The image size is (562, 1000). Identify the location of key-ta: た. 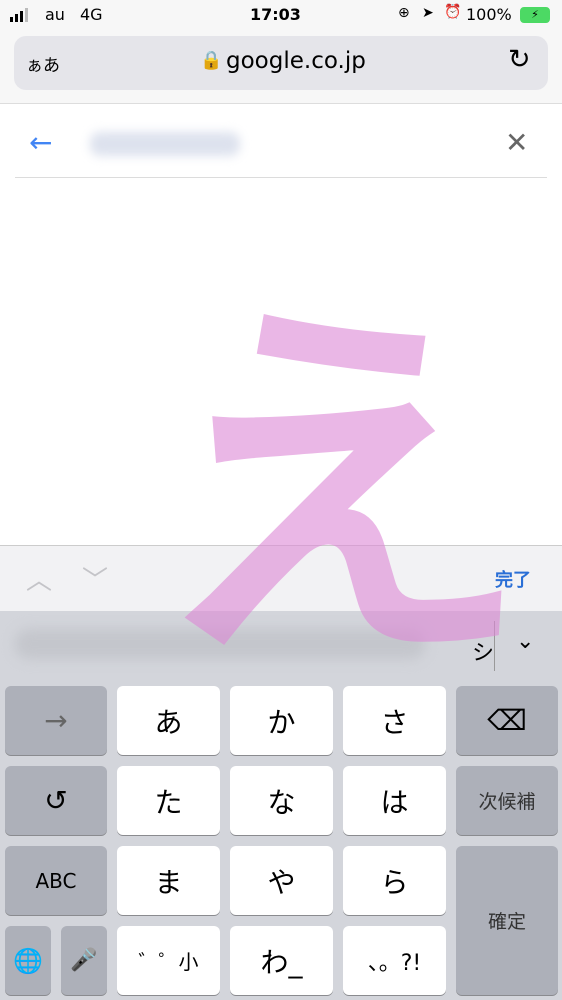
(168, 800).